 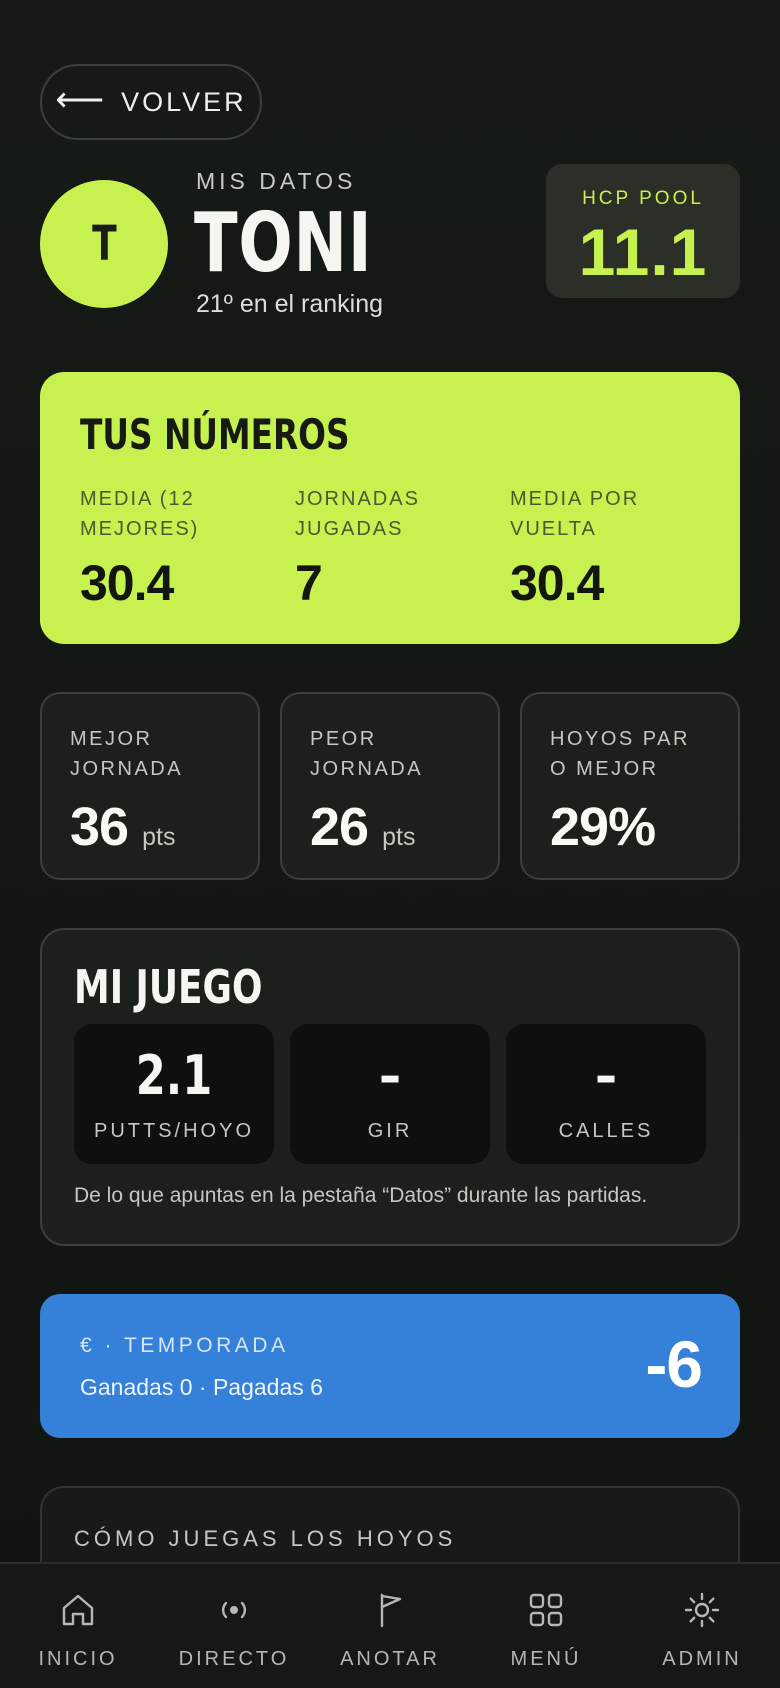 What do you see at coordinates (234, 1610) in the screenshot?
I see `live-icon` at bounding box center [234, 1610].